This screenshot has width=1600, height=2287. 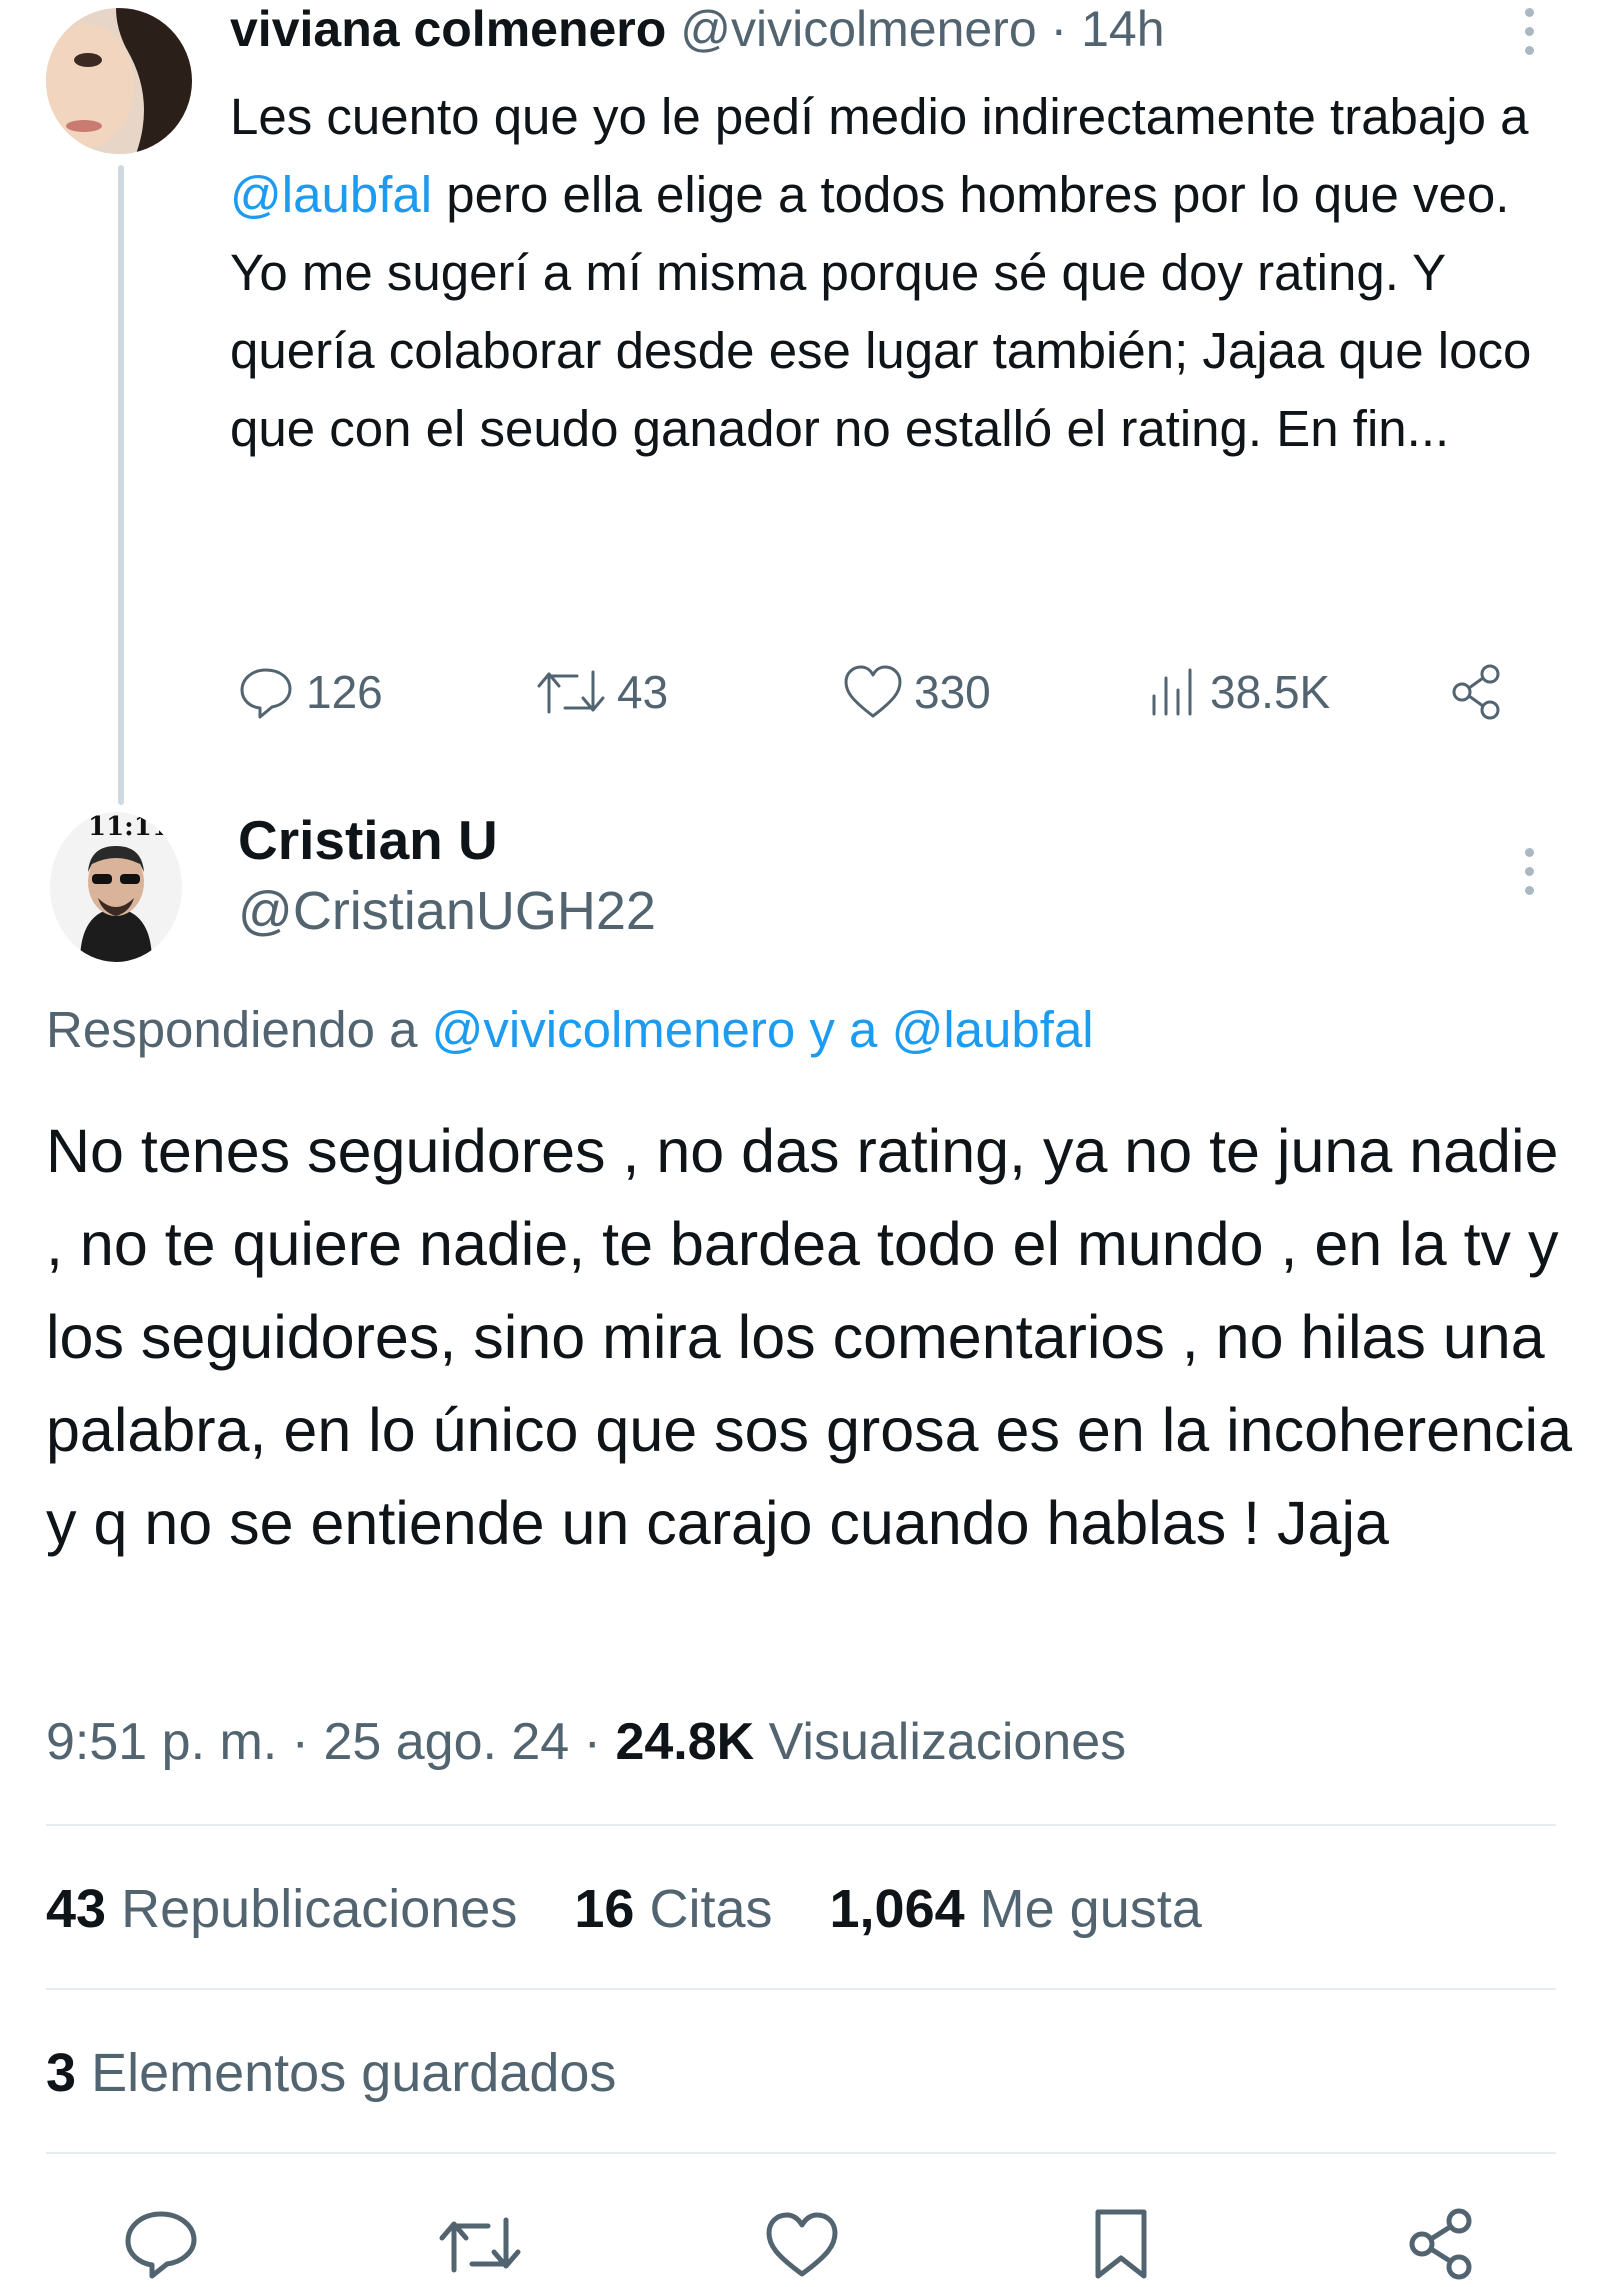 What do you see at coordinates (309, 692) in the screenshot?
I see `parent-reply-stat: 126` at bounding box center [309, 692].